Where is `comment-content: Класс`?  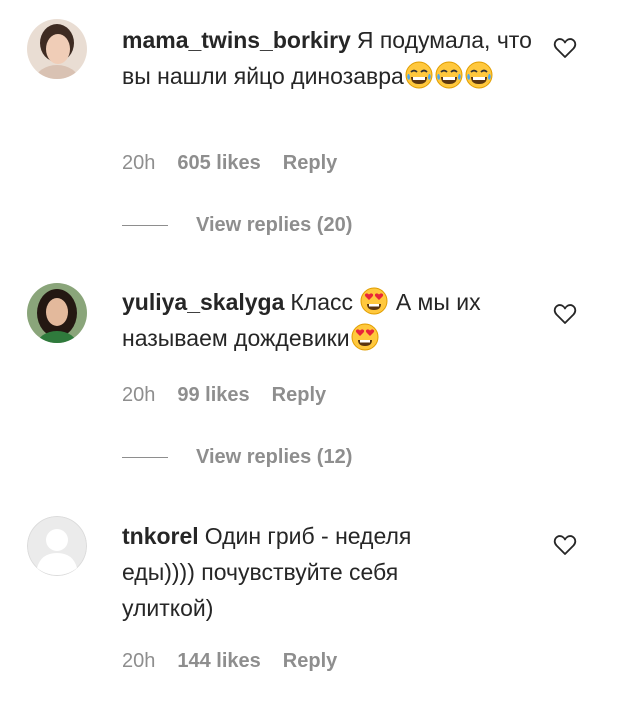 comment-content: Класс is located at coordinates (322, 302).